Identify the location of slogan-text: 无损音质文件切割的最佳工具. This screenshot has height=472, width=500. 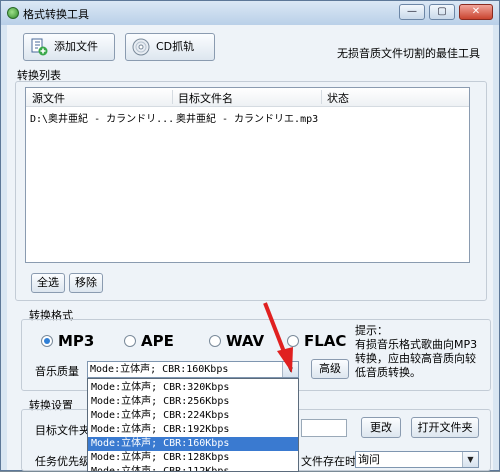
(408, 53).